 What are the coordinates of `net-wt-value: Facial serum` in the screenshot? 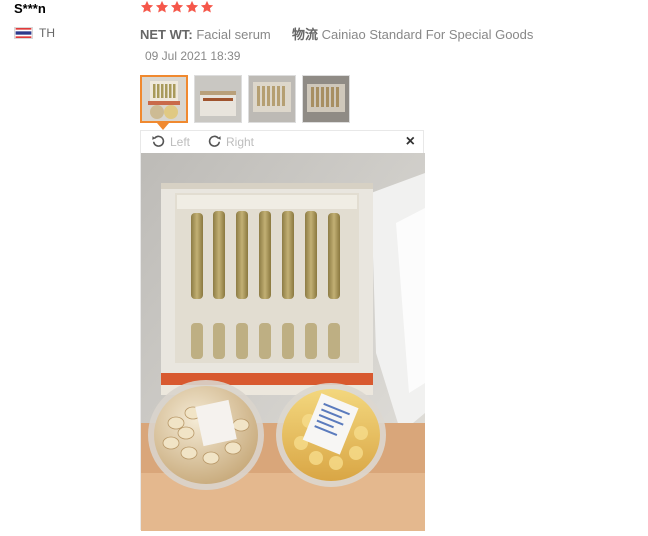 It's located at (233, 34).